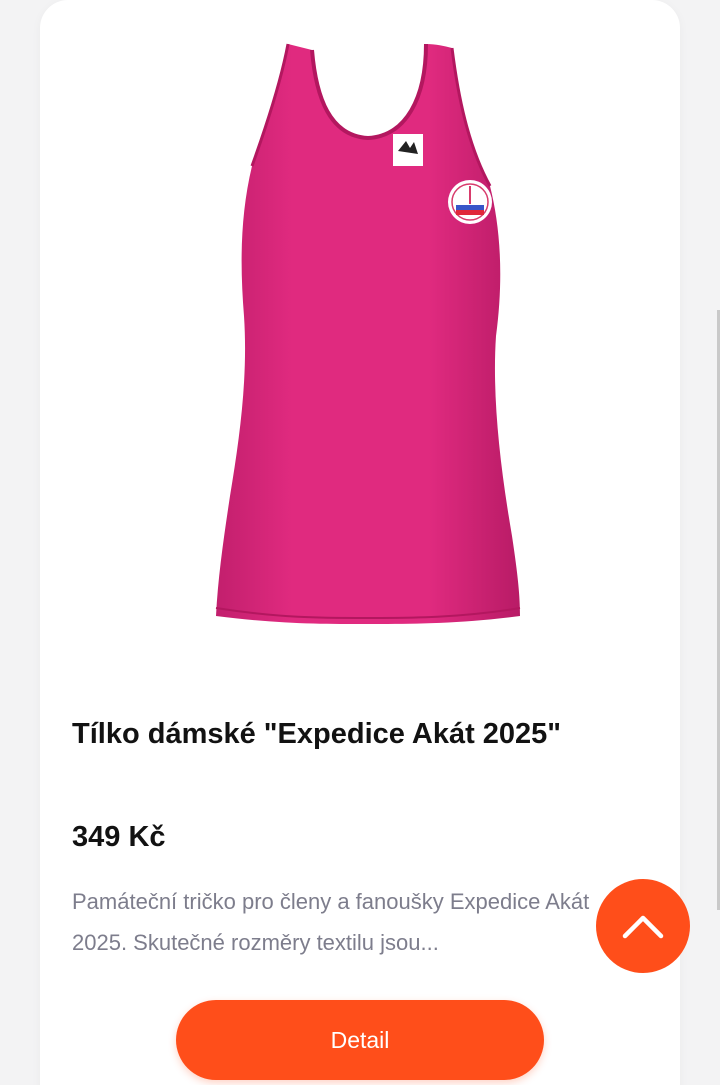 The width and height of the screenshot is (720, 1085). I want to click on chevron-up-icon, so click(643, 927).